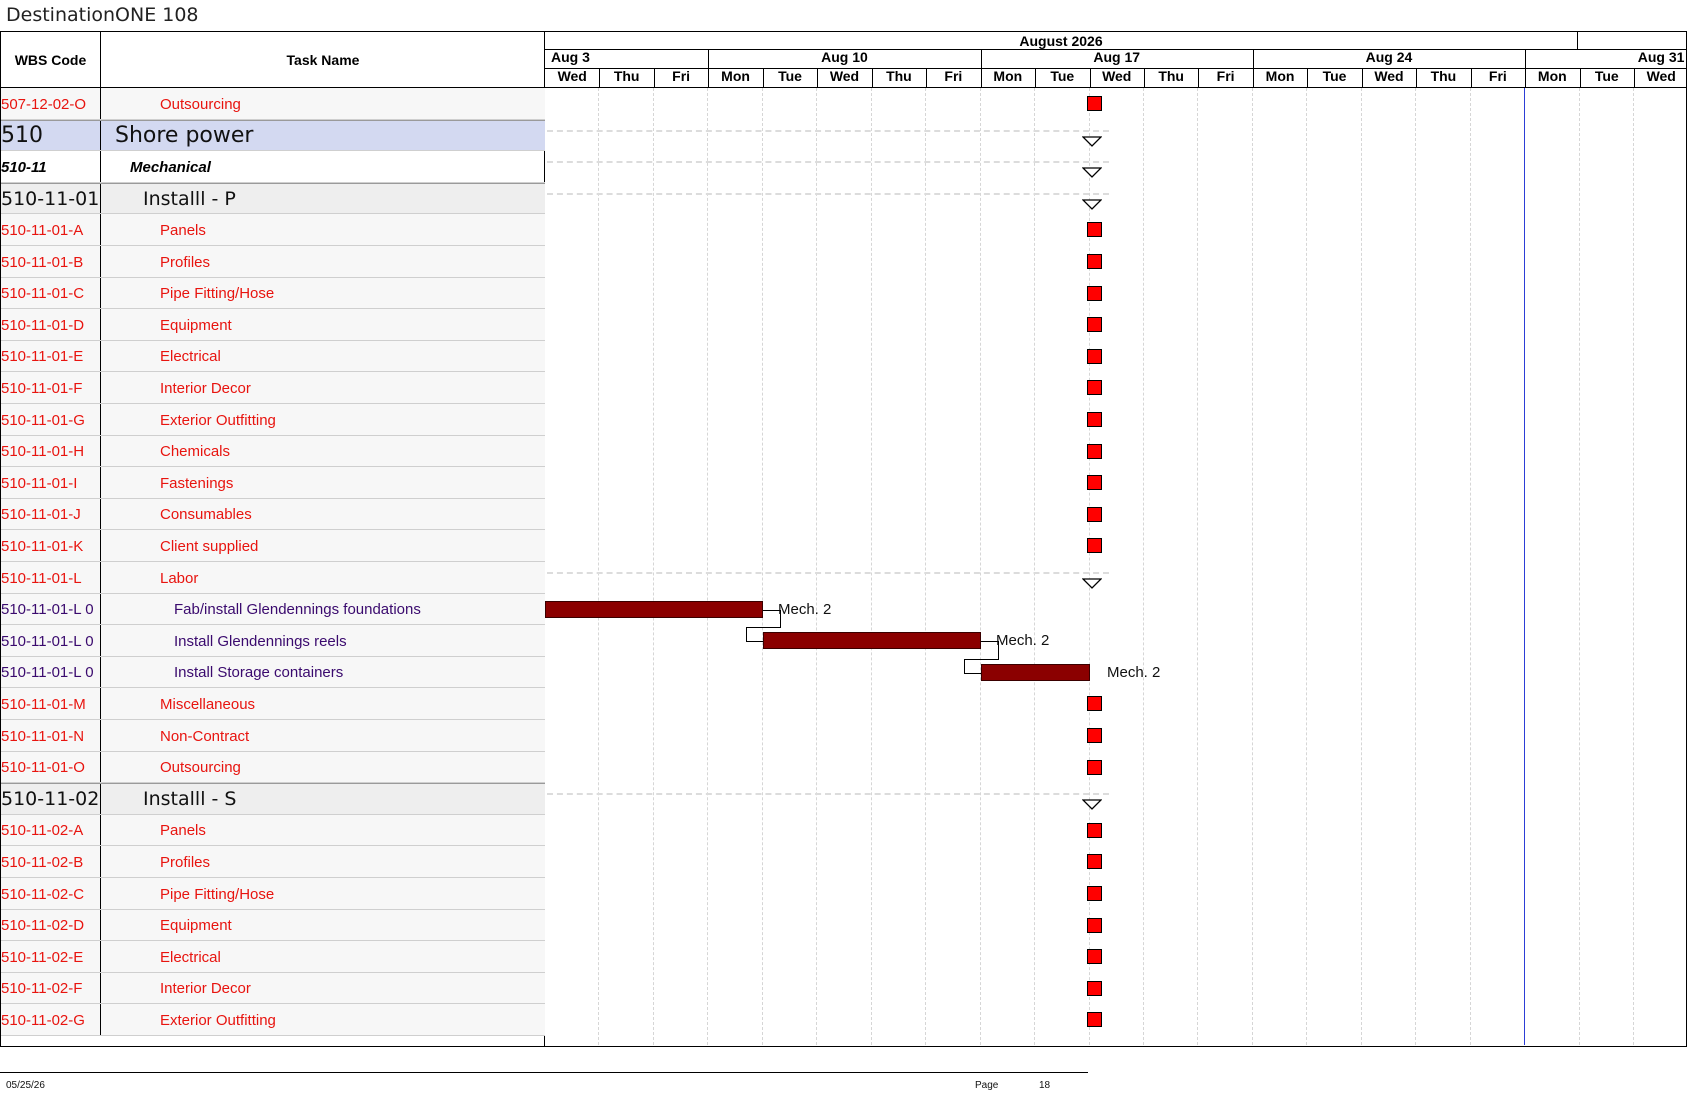 The height and width of the screenshot is (1097, 1687). Describe the element at coordinates (51, 704) in the screenshot. I see `wbs-code: 510-11-01-M` at that location.